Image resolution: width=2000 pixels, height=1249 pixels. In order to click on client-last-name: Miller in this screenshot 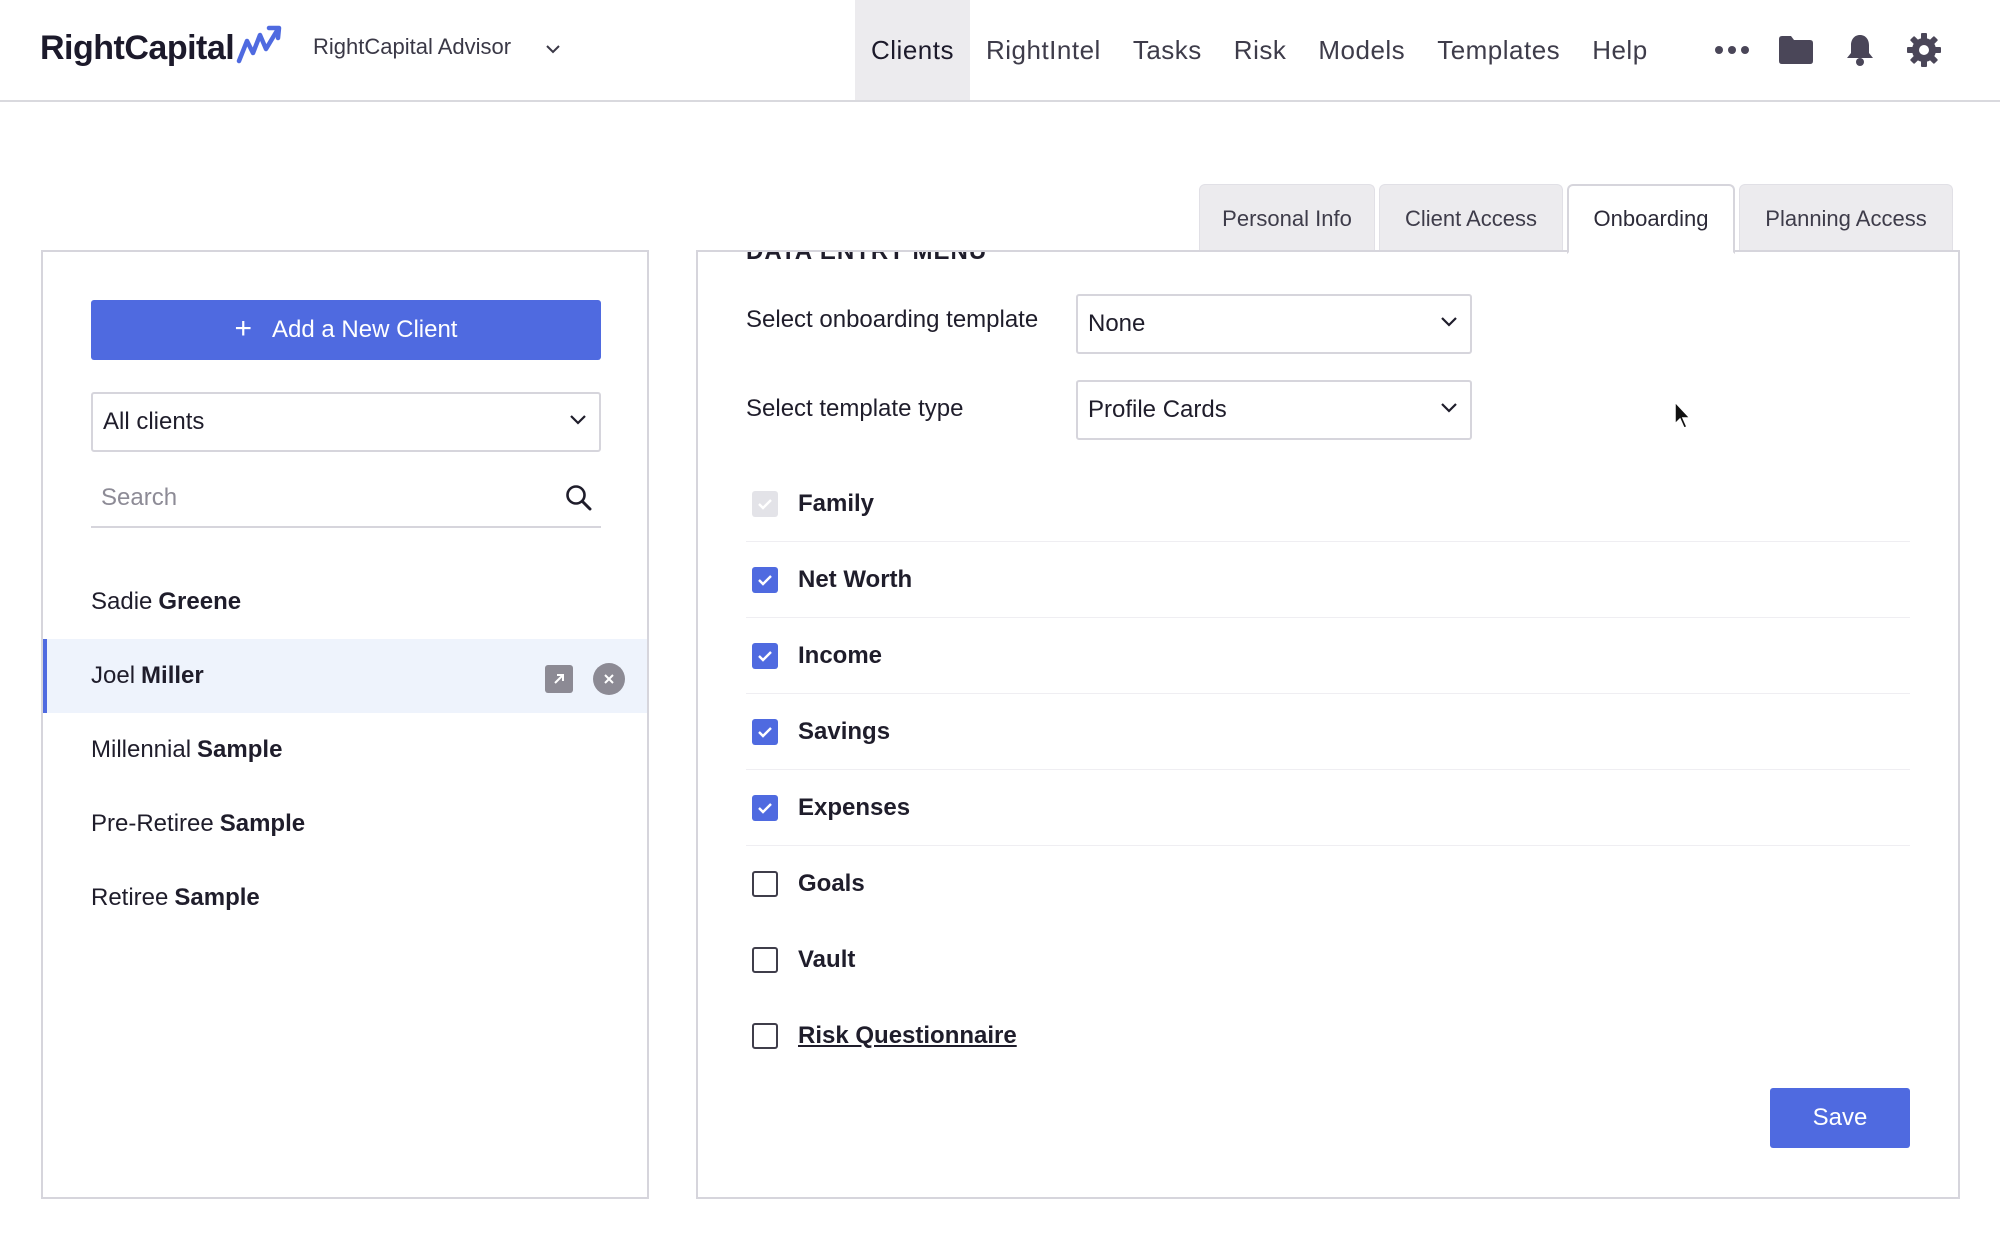, I will do `click(172, 675)`.